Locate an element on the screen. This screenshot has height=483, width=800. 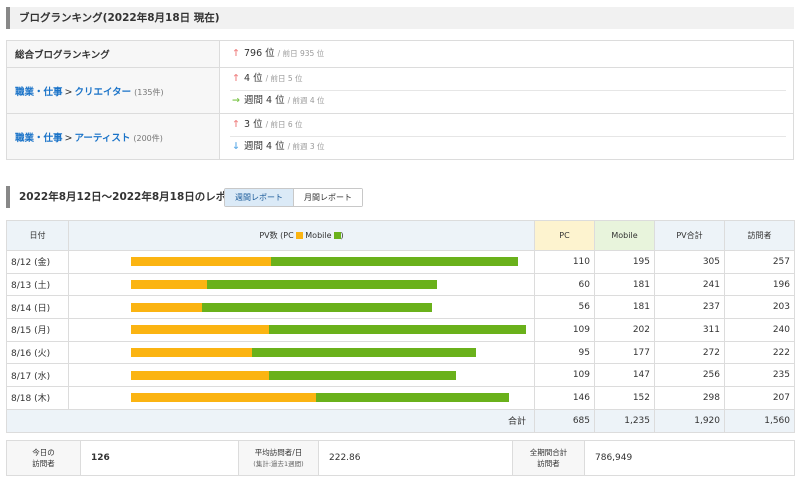
row-mobile: 177 is located at coordinates (624, 352).